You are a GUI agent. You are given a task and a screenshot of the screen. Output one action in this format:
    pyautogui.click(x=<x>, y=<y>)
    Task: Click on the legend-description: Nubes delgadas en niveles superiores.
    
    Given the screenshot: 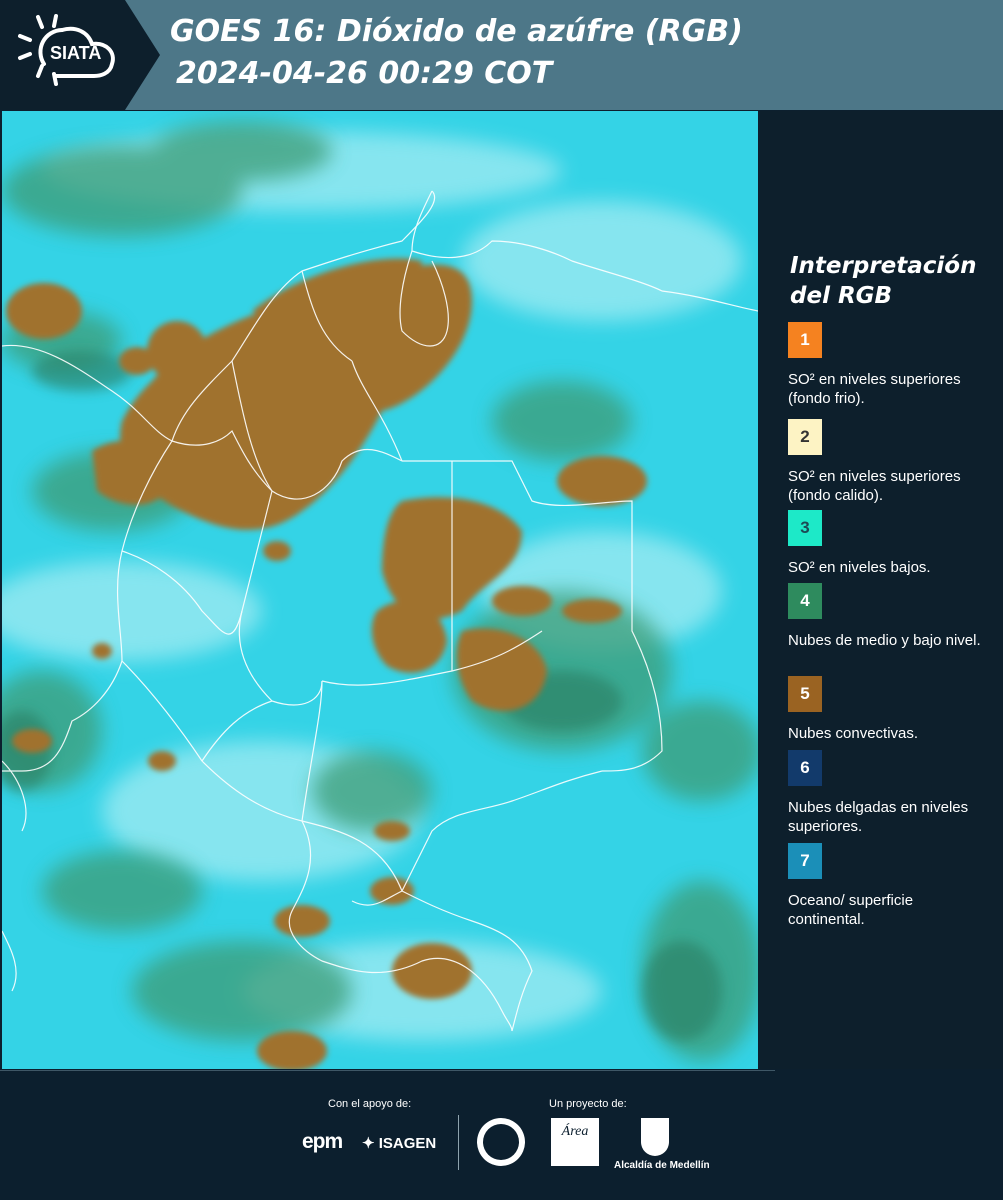 What is the action you would take?
    pyautogui.click(x=878, y=817)
    